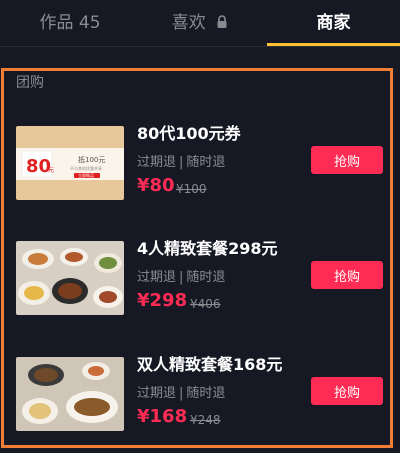 This screenshot has height=453, width=400. What do you see at coordinates (188, 23) in the screenshot?
I see `tab-likes-label: 喜欢` at bounding box center [188, 23].